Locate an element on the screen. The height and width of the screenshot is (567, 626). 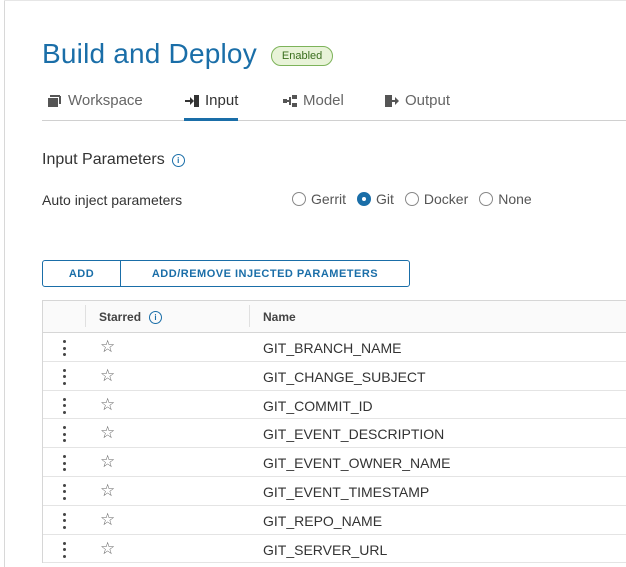
table-row: ☆ GIT_REPO_NAME is located at coordinates (334, 520).